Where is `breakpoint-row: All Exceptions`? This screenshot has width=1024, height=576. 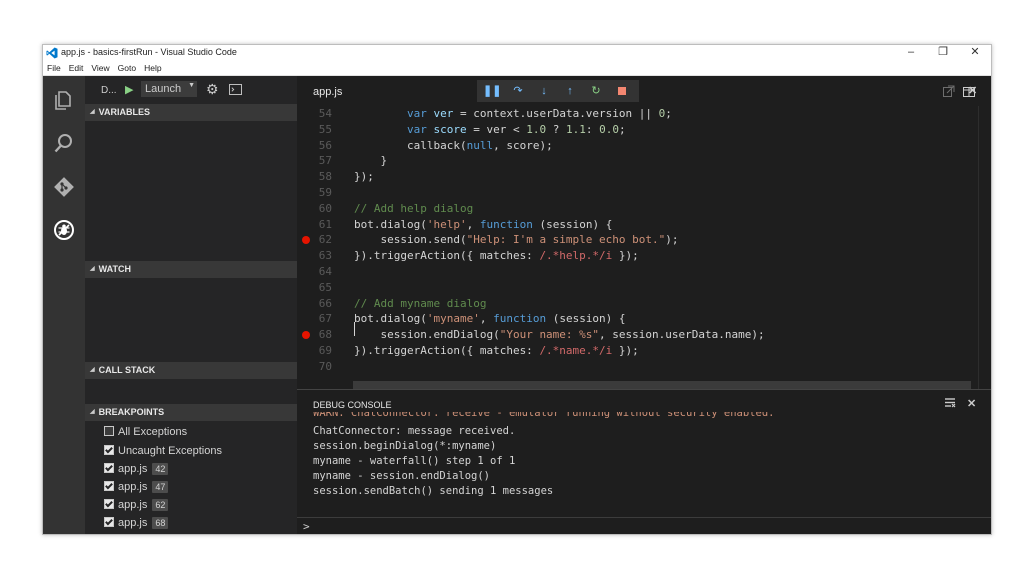
breakpoint-row: All Exceptions is located at coordinates (145, 432).